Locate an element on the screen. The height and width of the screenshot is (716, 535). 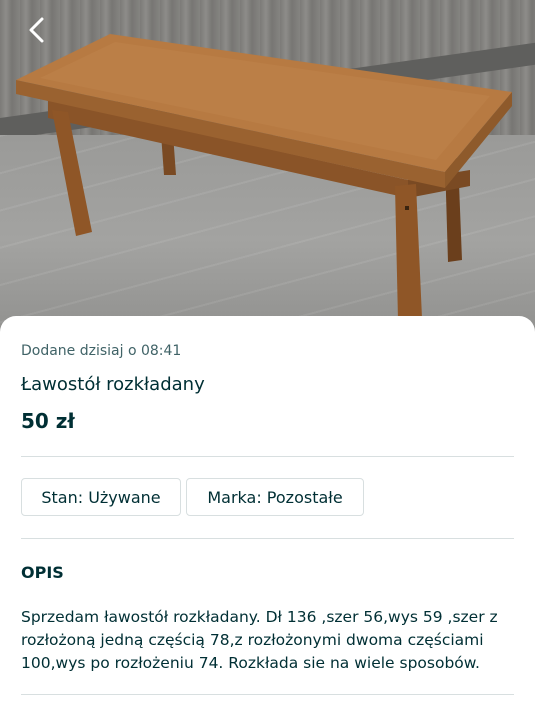
param-brand: Marka: Pozostałe is located at coordinates (275, 497).